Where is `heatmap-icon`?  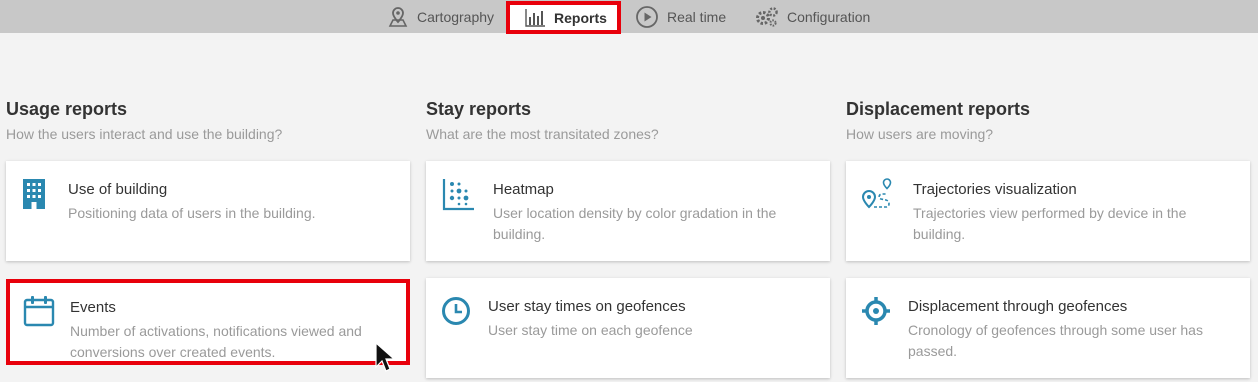 heatmap-icon is located at coordinates (458, 194).